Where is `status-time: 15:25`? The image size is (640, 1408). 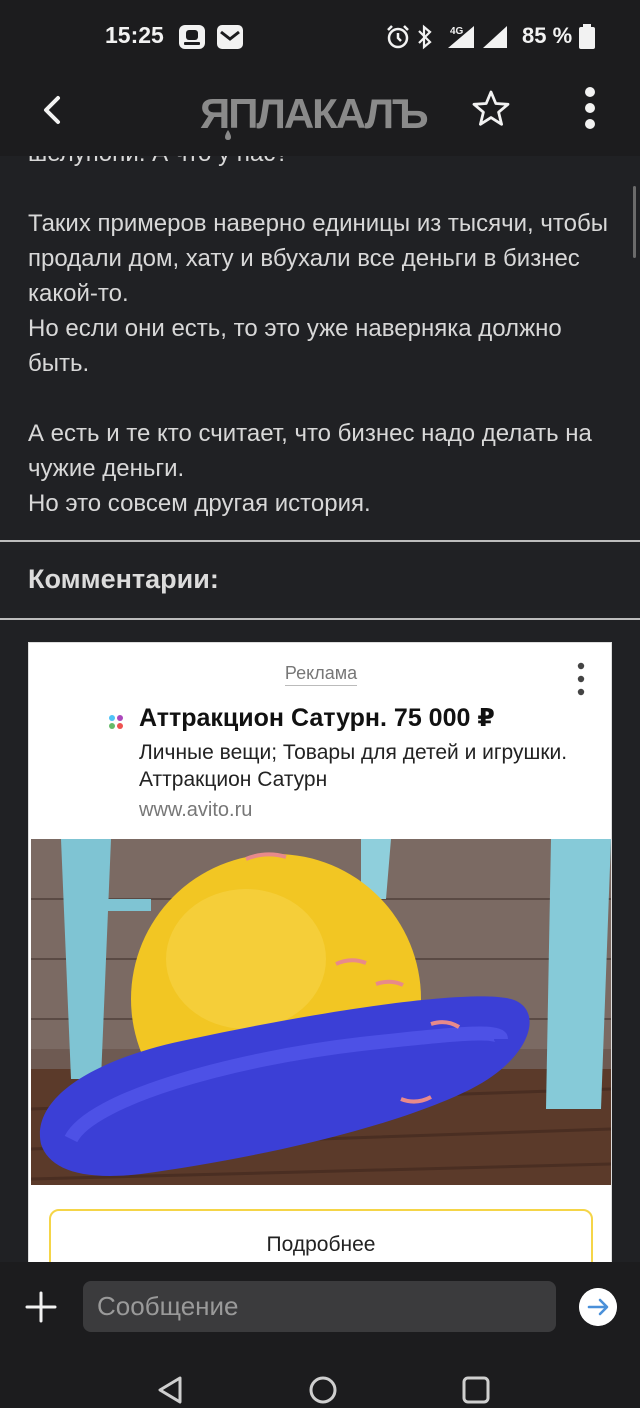 status-time: 15:25 is located at coordinates (134, 35).